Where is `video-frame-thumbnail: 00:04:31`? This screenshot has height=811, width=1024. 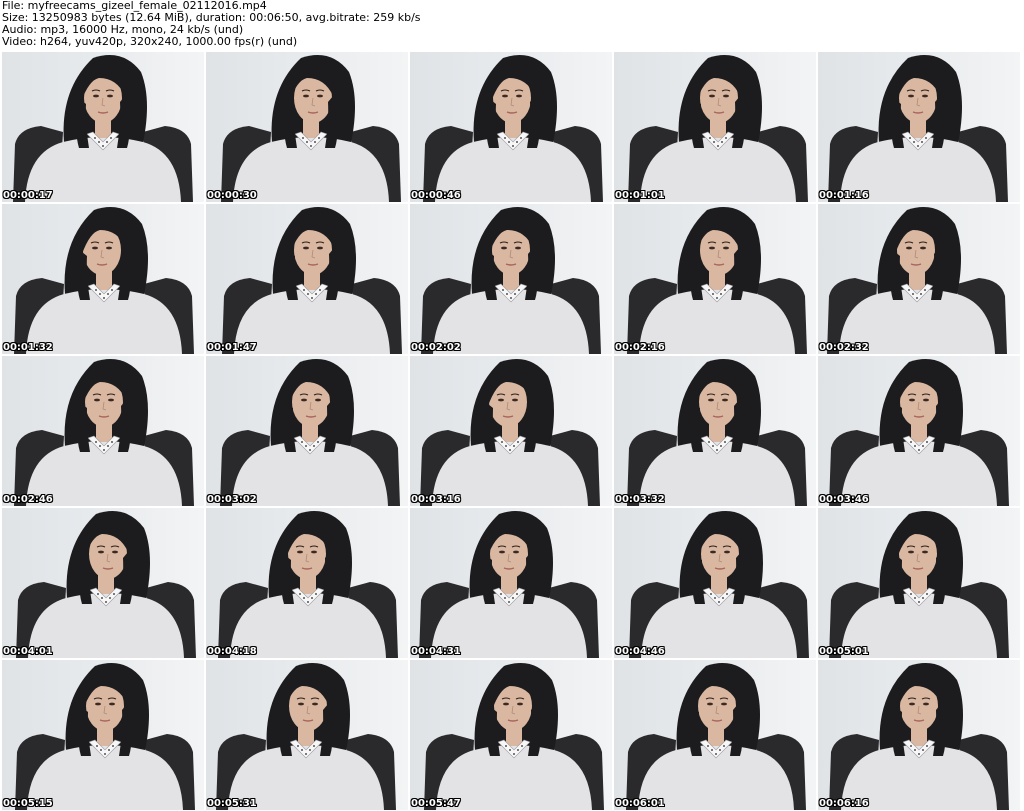 video-frame-thumbnail: 00:04:31 is located at coordinates (511, 583).